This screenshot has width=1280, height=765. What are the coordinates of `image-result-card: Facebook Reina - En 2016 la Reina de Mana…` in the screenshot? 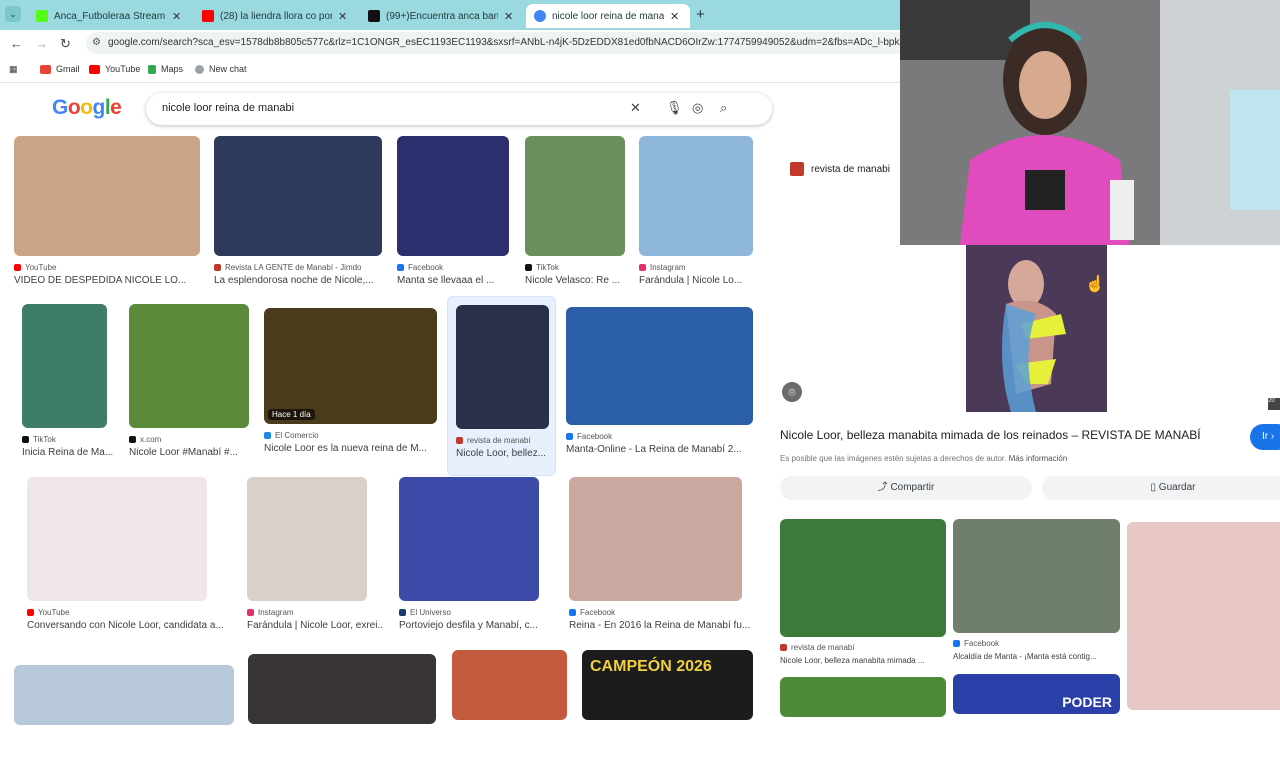 It's located at (659, 559).